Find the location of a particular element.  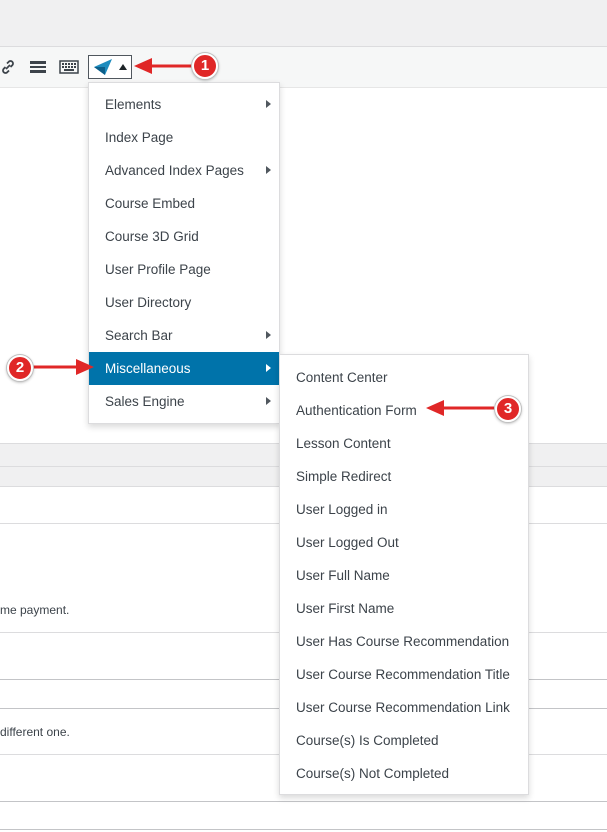

submenu-item-user-has-course-recommendation: User Has Course Recommendation is located at coordinates (404, 641).